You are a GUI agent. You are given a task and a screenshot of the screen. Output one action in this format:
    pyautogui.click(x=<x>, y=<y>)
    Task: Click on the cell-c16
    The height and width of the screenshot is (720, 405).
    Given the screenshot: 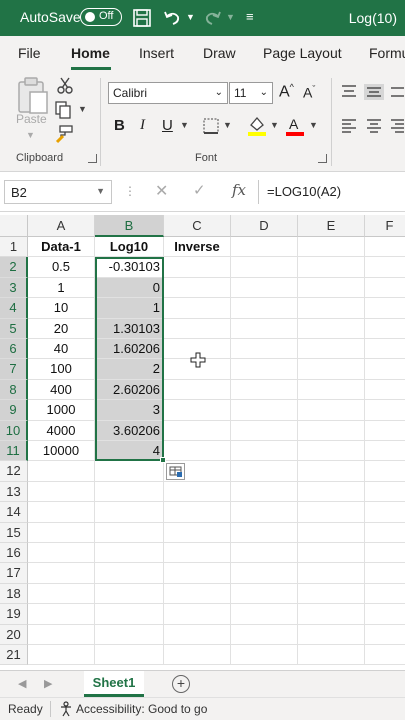 What is the action you would take?
    pyautogui.click(x=197, y=553)
    